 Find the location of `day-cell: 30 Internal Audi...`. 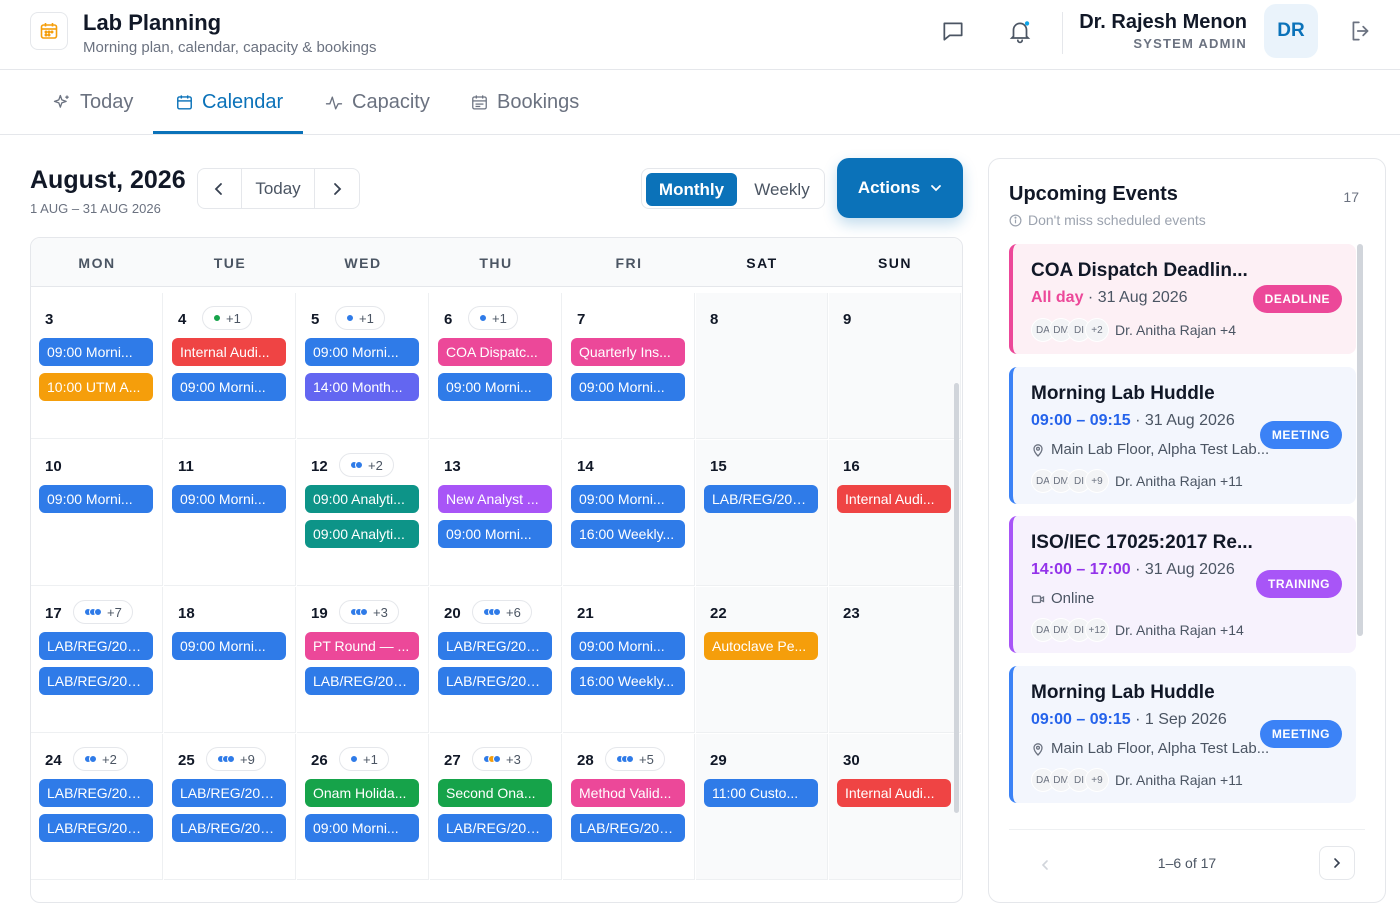

day-cell: 30 Internal Audi... is located at coordinates (895, 807).